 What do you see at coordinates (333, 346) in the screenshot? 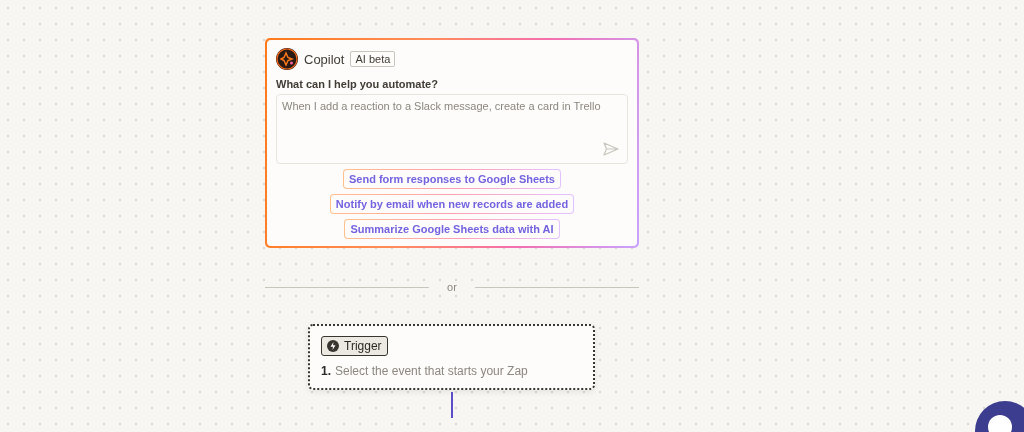
I see `bolt-icon` at bounding box center [333, 346].